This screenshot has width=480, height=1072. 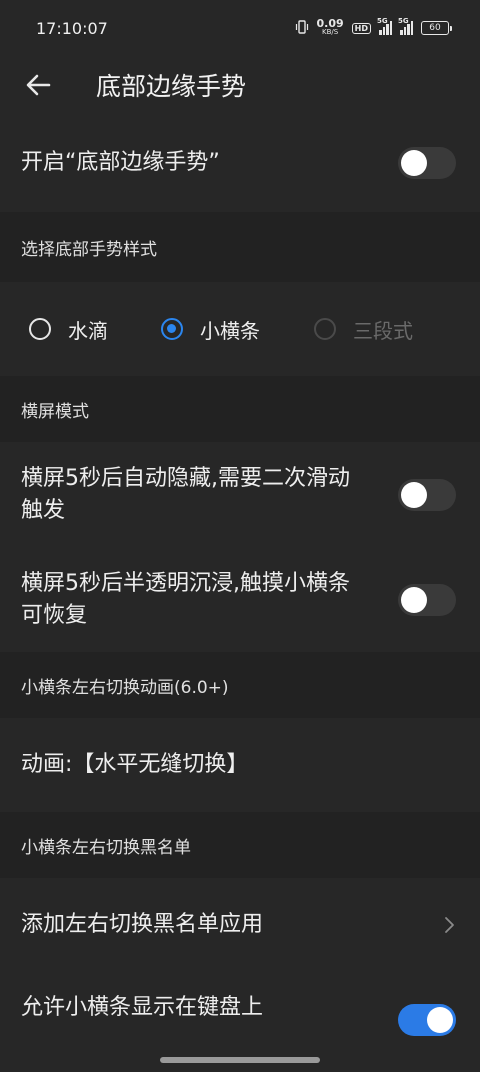 I want to click on animation-row: 动画:【水平无缝切换】, so click(x=240, y=765).